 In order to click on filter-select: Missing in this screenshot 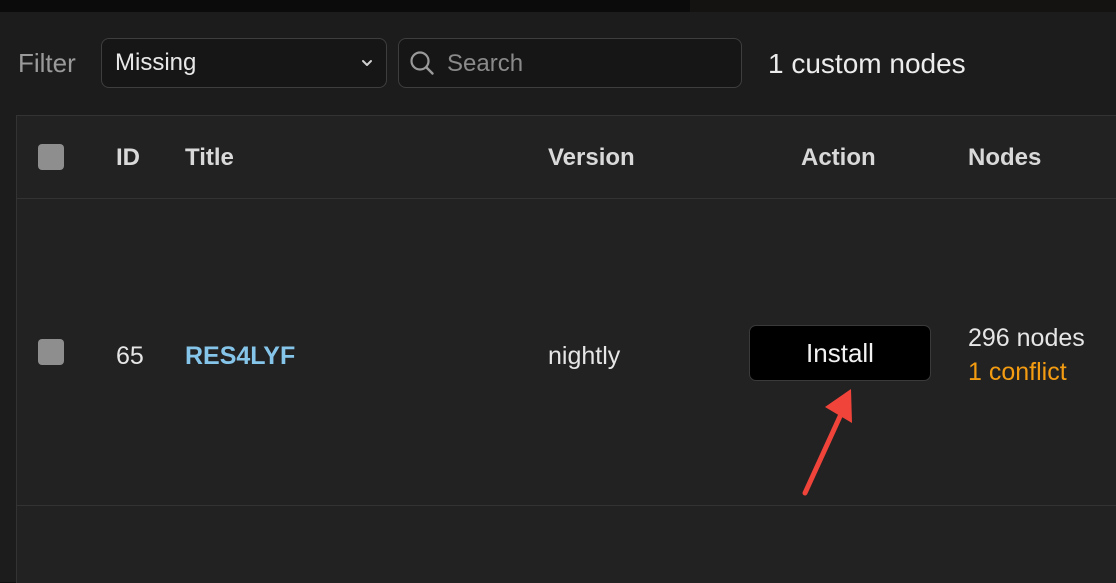, I will do `click(244, 63)`.